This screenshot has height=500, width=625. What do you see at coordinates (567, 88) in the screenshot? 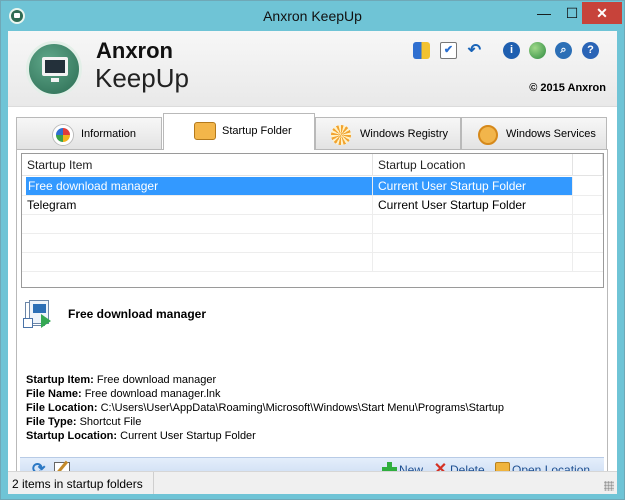
I see `copyright-text: © 2015 Anxron` at bounding box center [567, 88].